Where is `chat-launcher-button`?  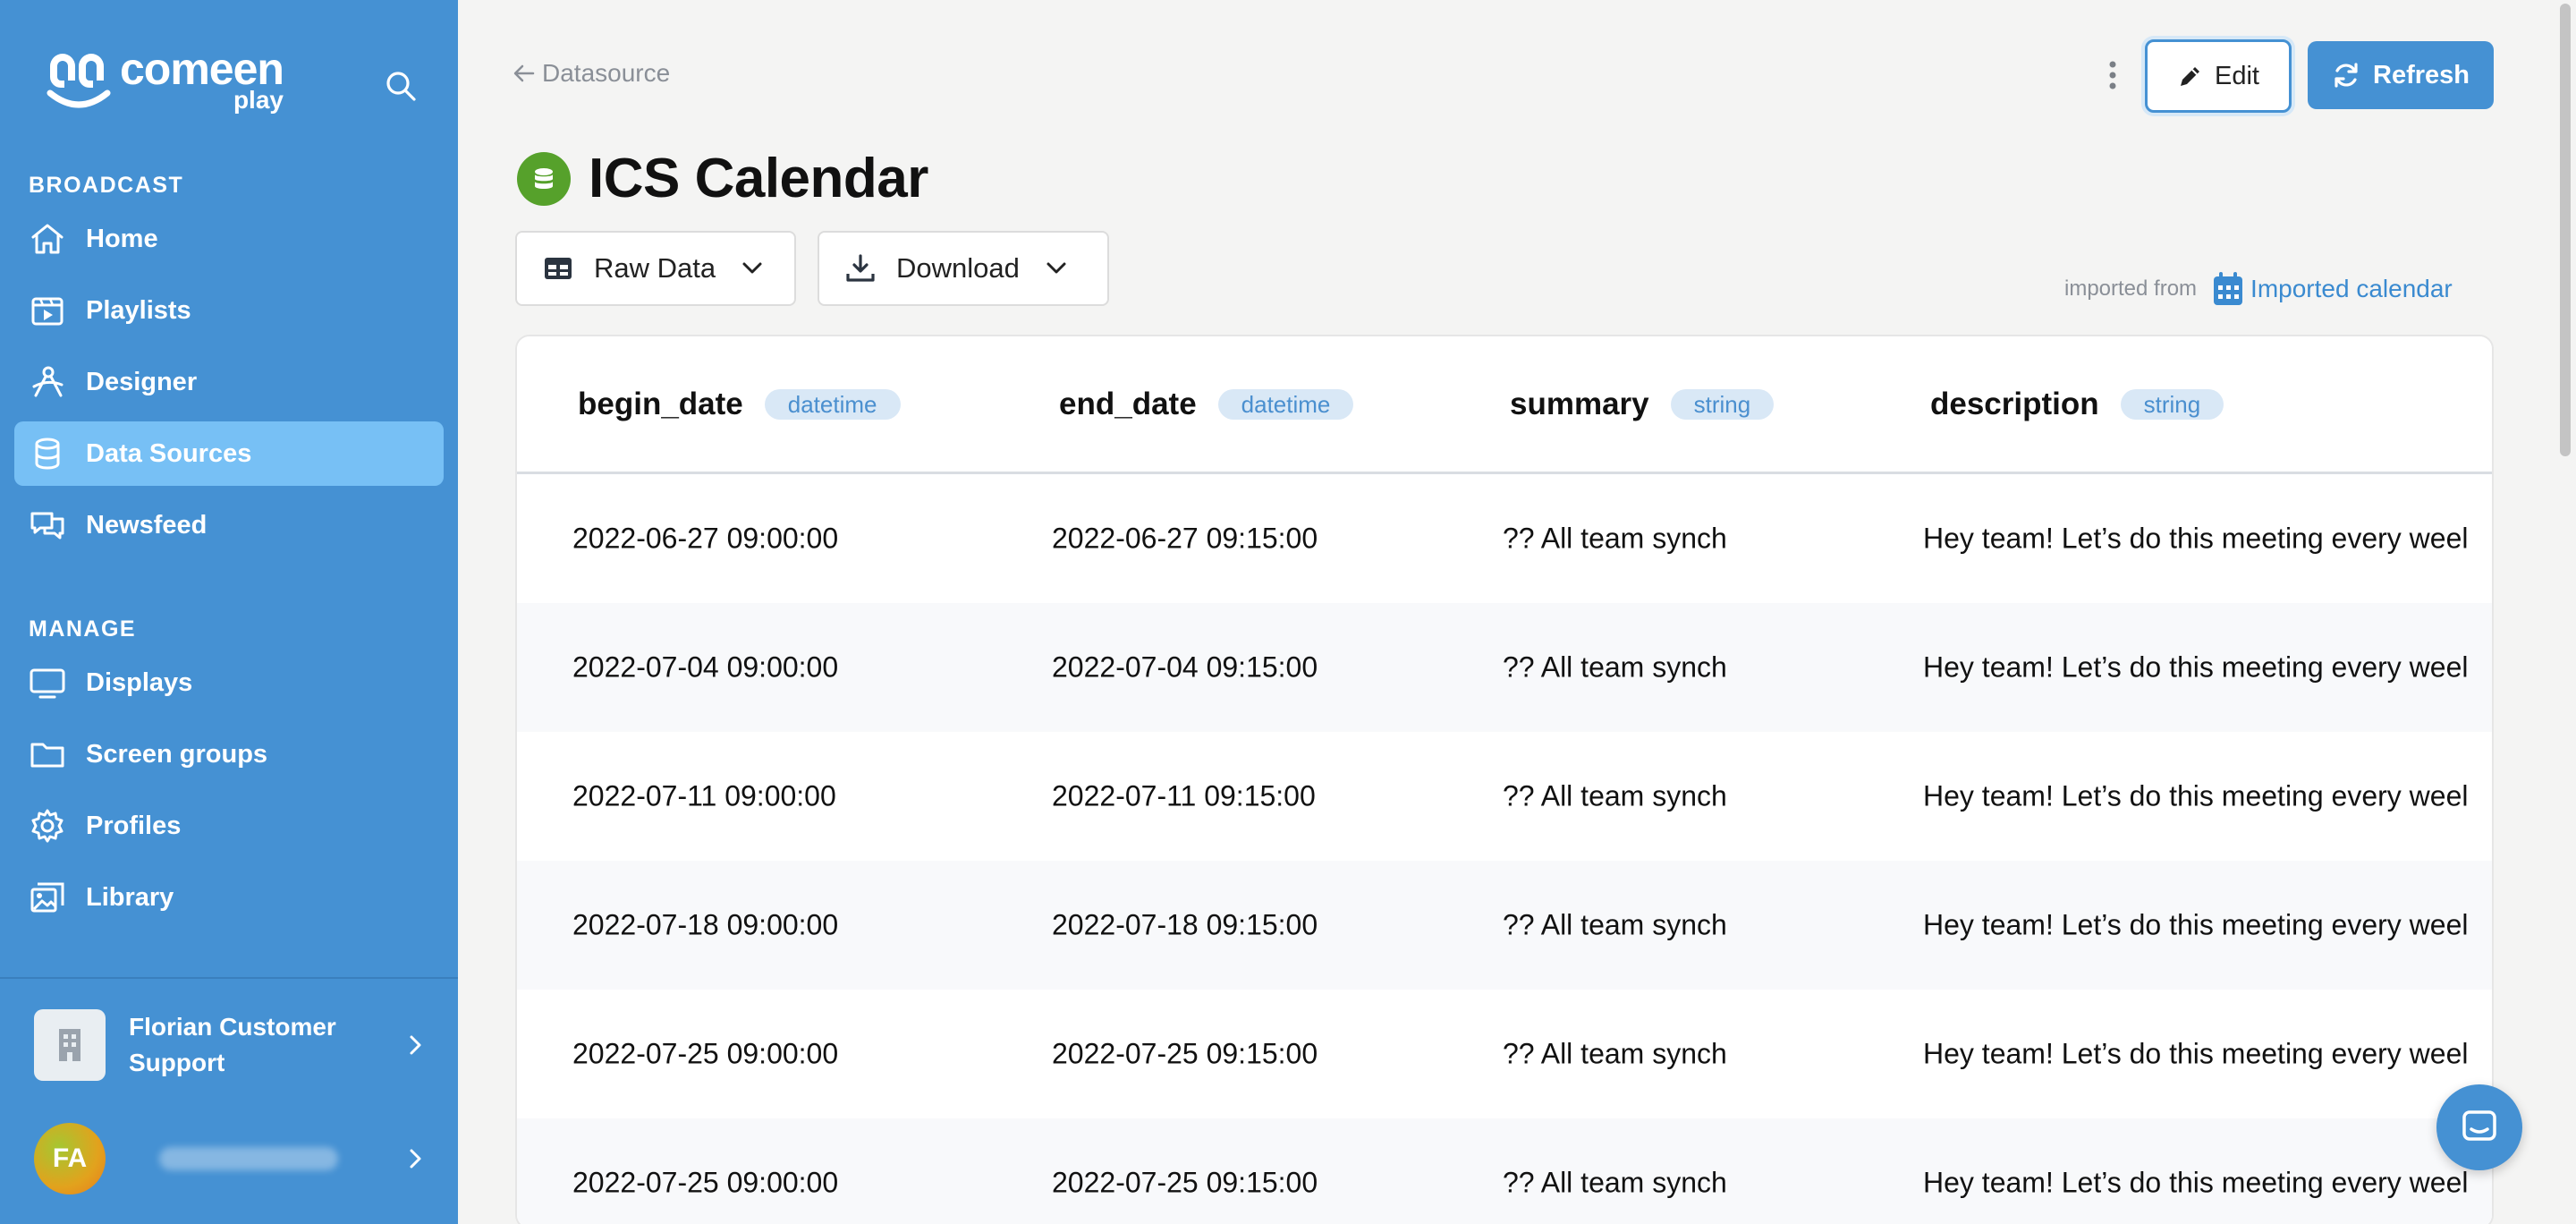 chat-launcher-button is located at coordinates (2479, 1127).